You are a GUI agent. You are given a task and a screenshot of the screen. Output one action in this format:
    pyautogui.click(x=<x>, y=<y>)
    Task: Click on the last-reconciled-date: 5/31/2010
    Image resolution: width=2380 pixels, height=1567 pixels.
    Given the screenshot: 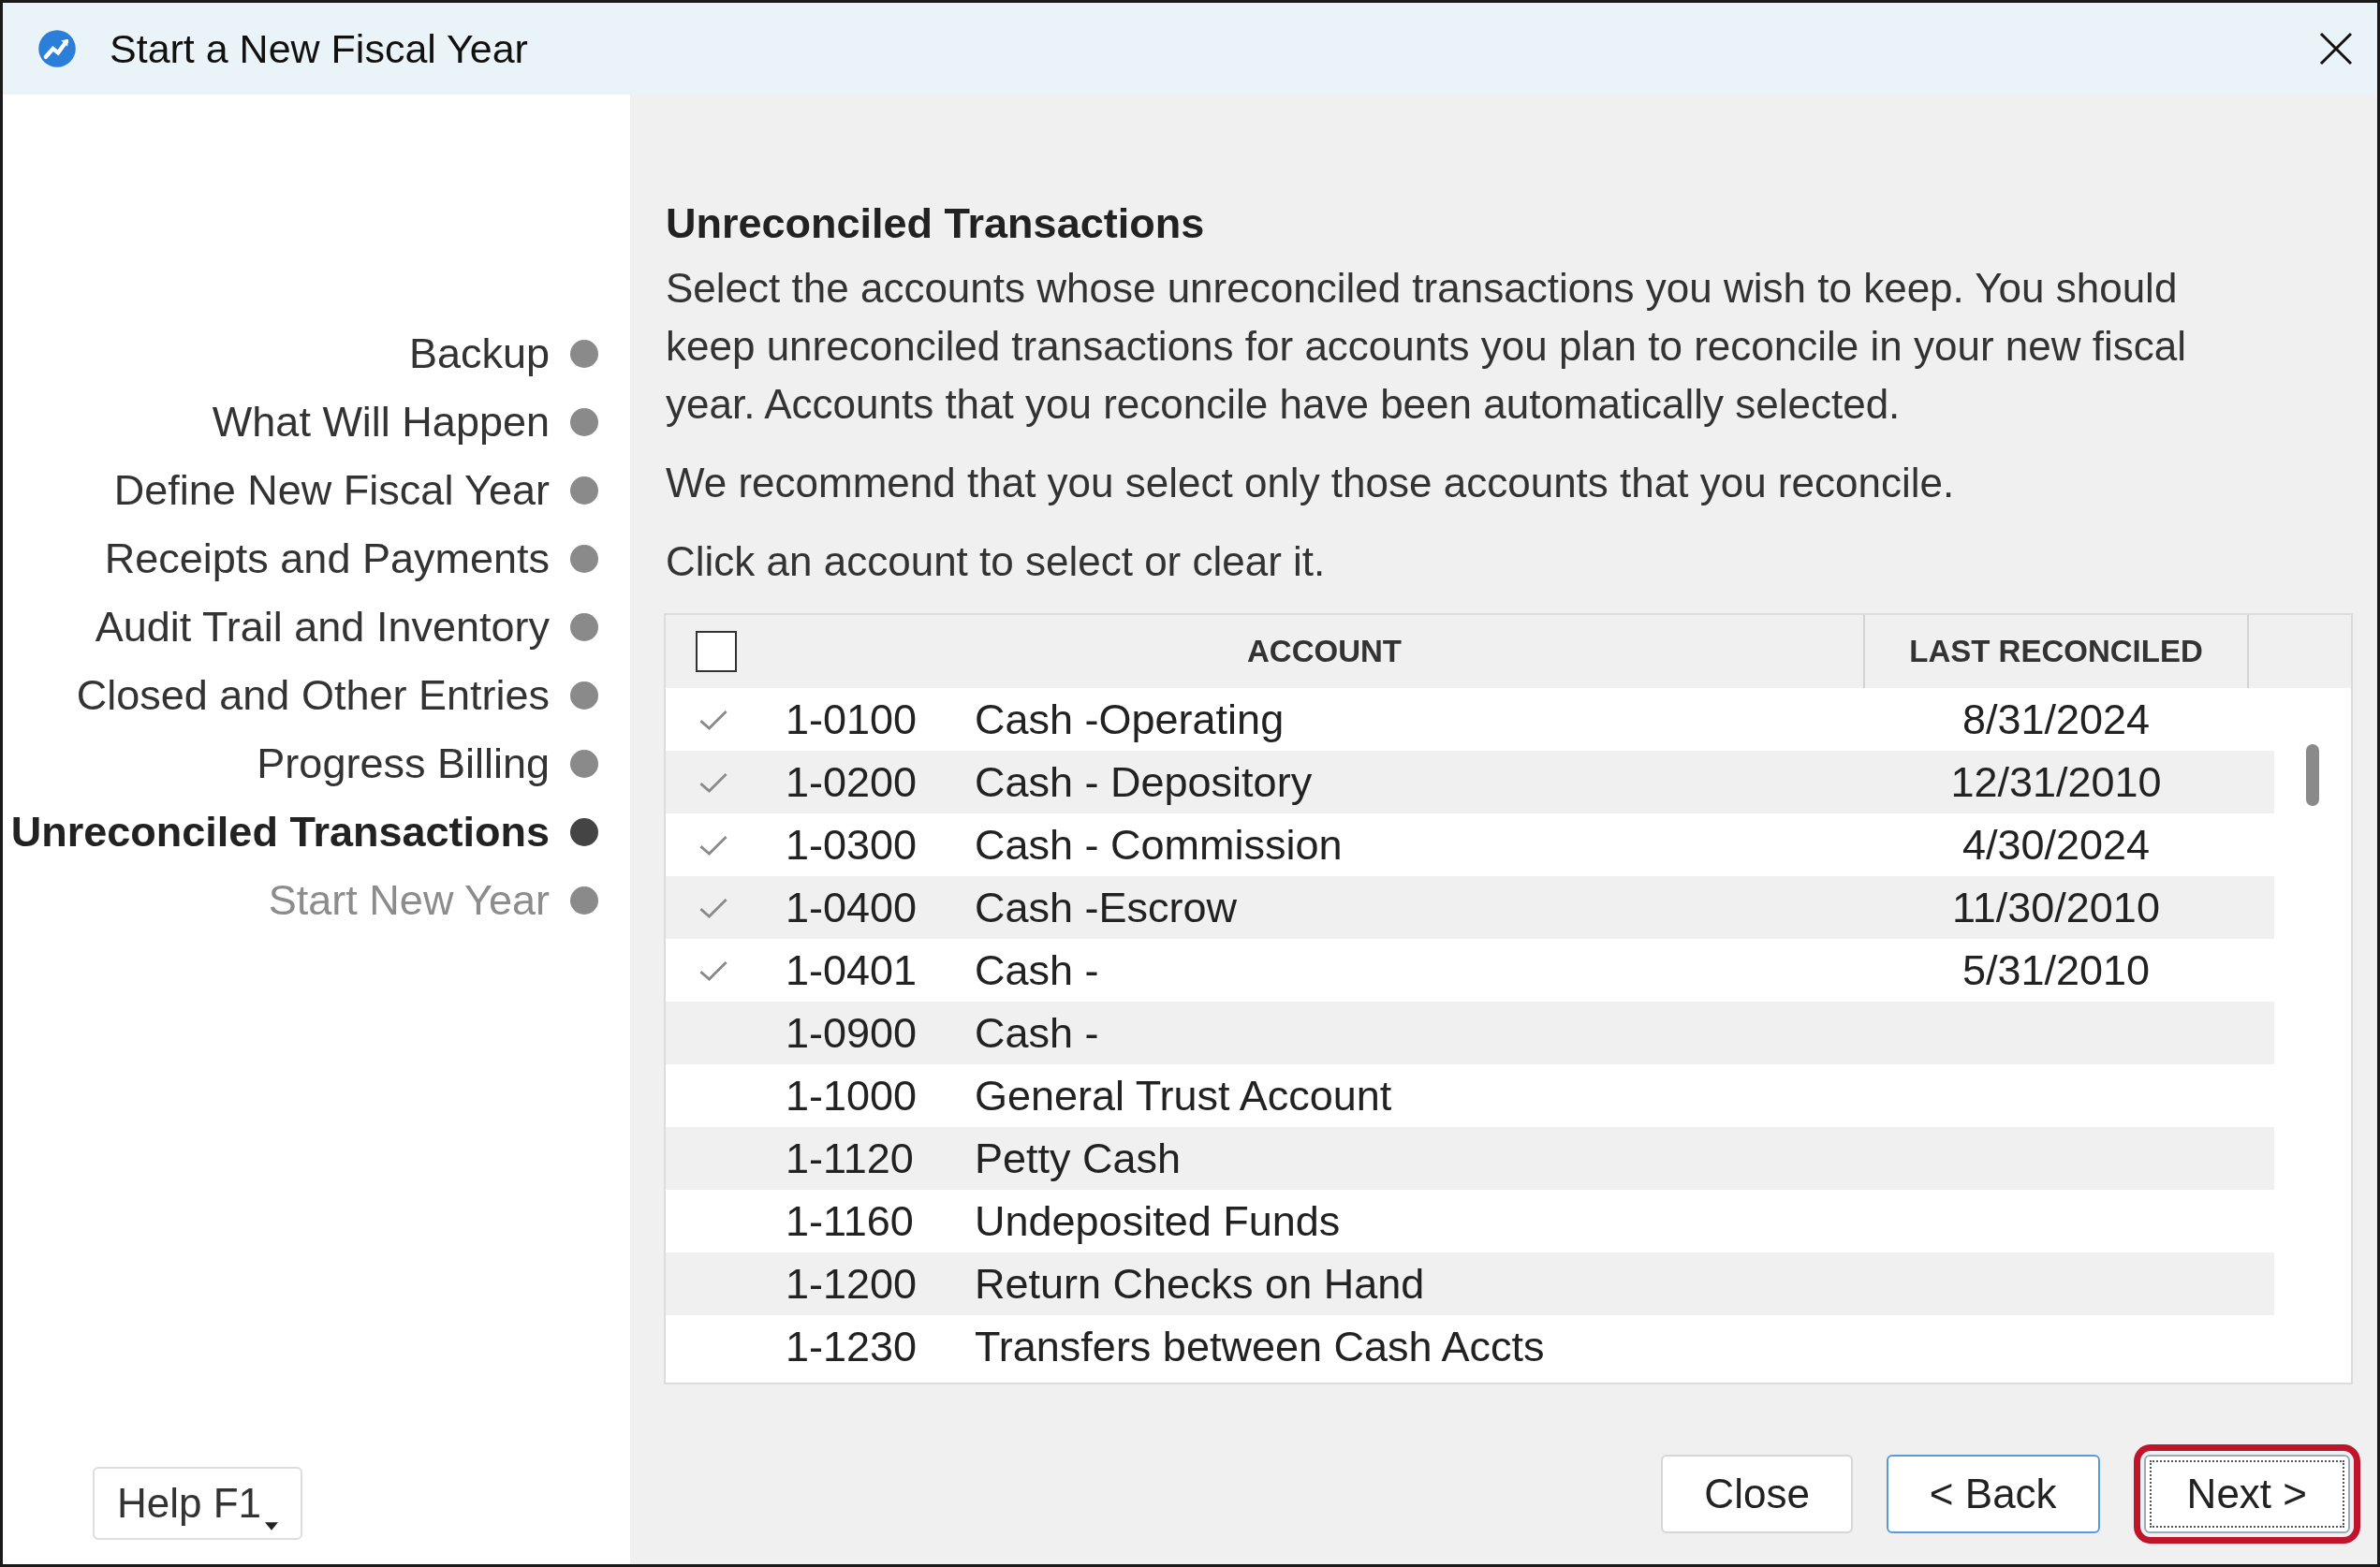 What is the action you would take?
    pyautogui.click(x=2056, y=969)
    